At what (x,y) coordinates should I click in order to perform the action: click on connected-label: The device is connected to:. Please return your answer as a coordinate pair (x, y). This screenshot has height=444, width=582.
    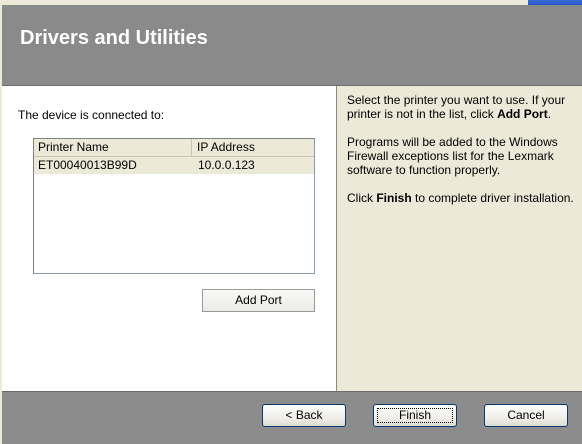
    Looking at the image, I should click on (91, 115).